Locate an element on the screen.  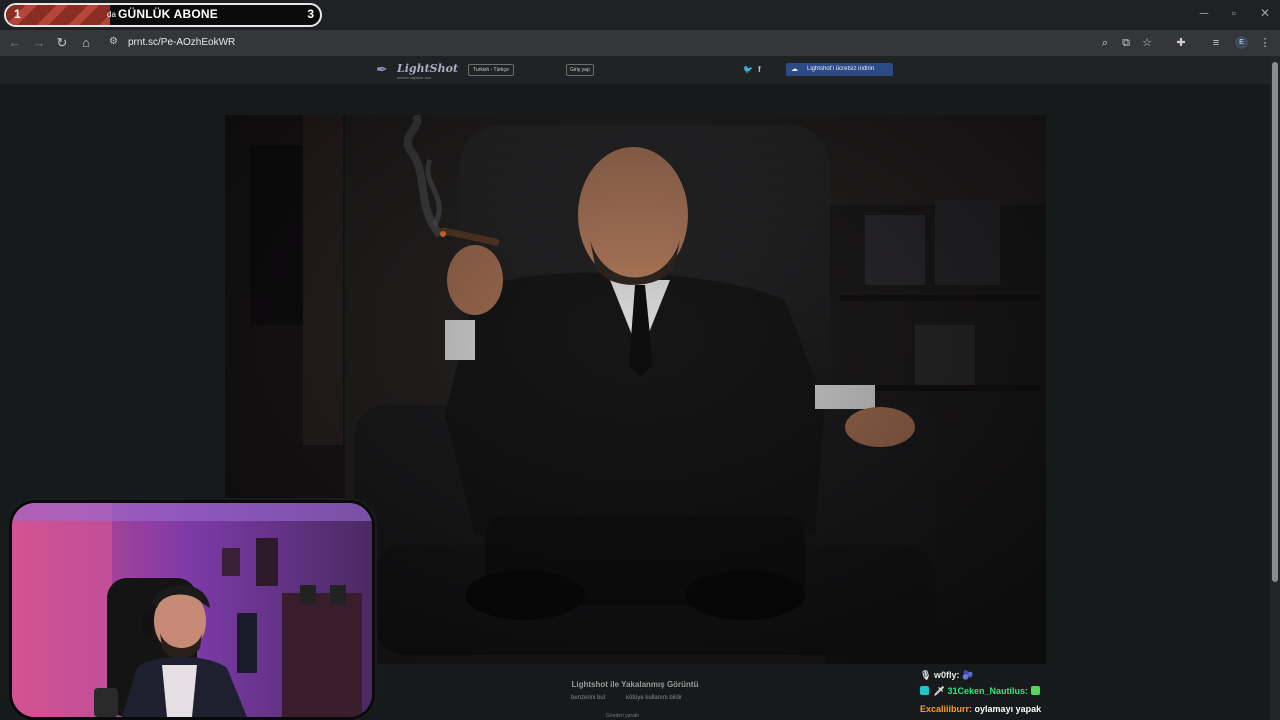
chat-message: 🗡 31Ceken_Nautilus: is located at coordinates (981, 691).